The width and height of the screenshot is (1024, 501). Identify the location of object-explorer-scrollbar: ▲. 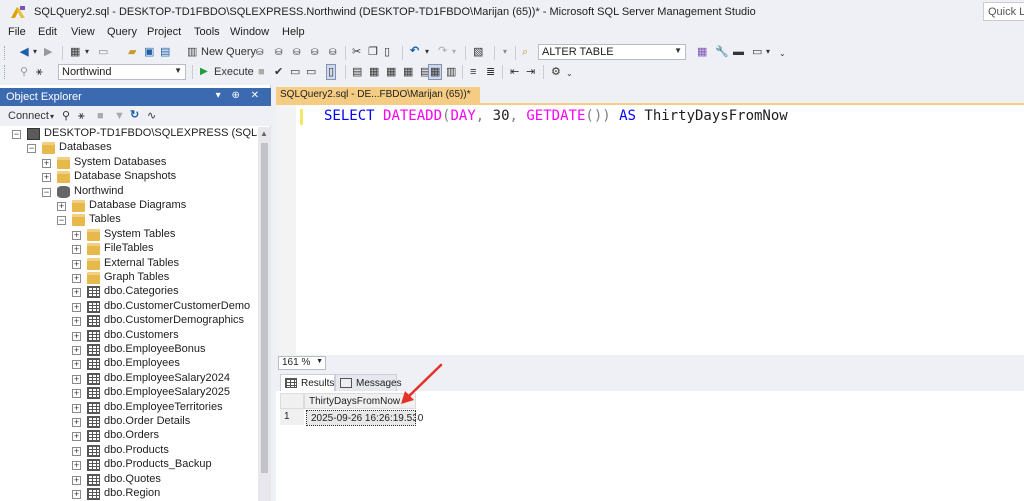
(264, 314).